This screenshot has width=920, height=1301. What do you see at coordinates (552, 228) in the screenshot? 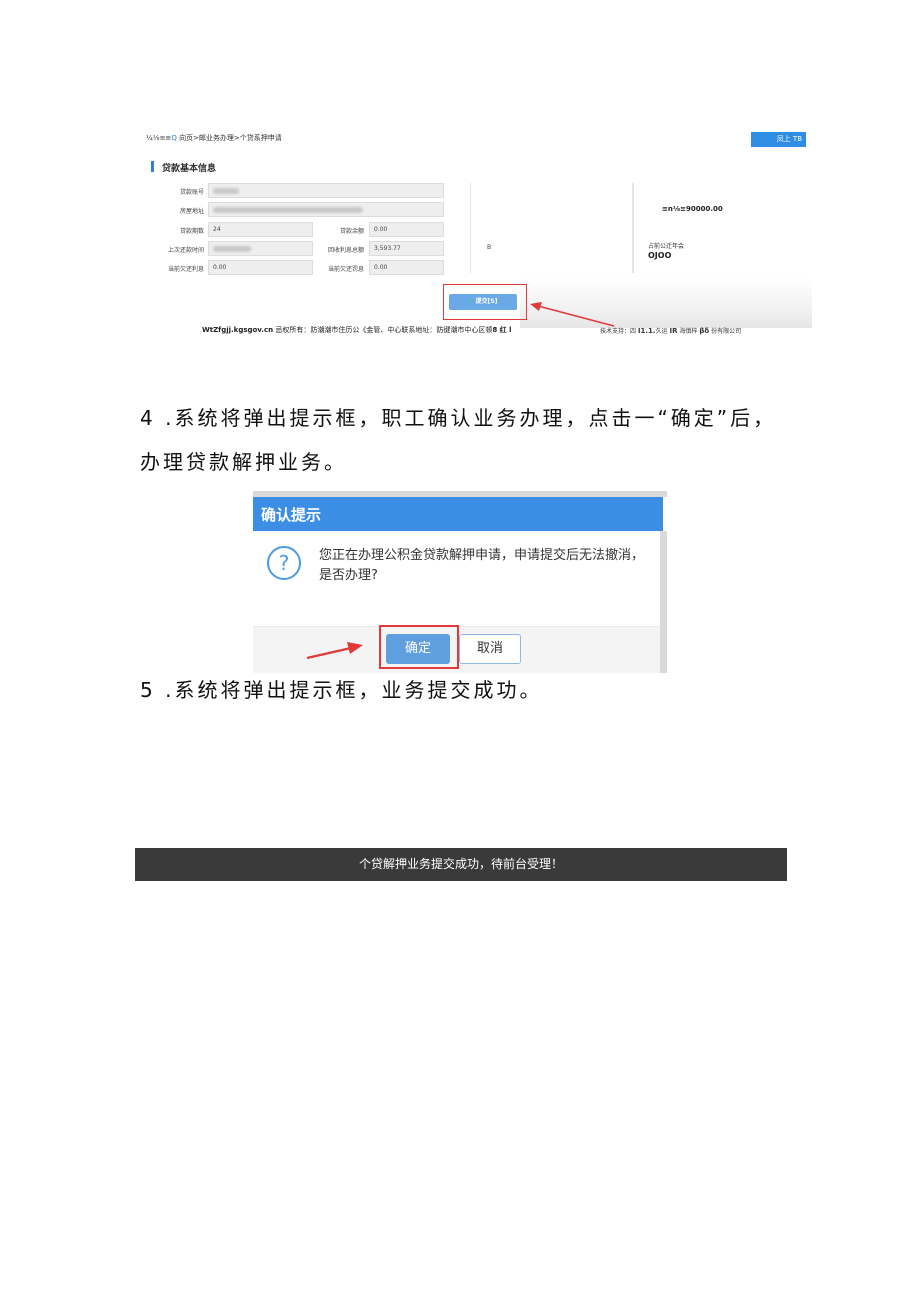
I see `form-side-panel` at bounding box center [552, 228].